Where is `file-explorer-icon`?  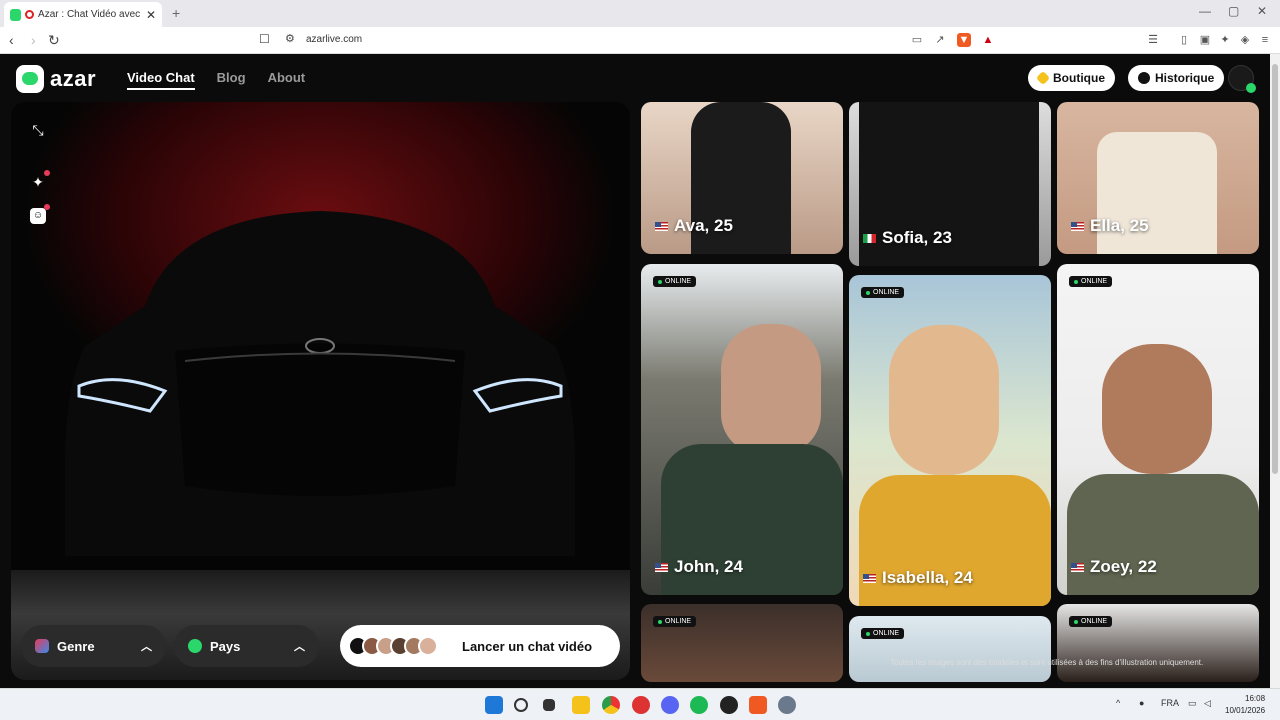 file-explorer-icon is located at coordinates (581, 705).